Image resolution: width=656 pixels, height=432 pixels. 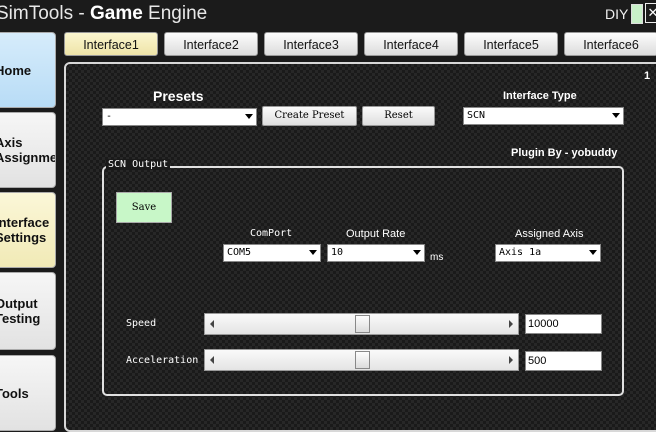 I want to click on presets-label: Presets, so click(x=178, y=96).